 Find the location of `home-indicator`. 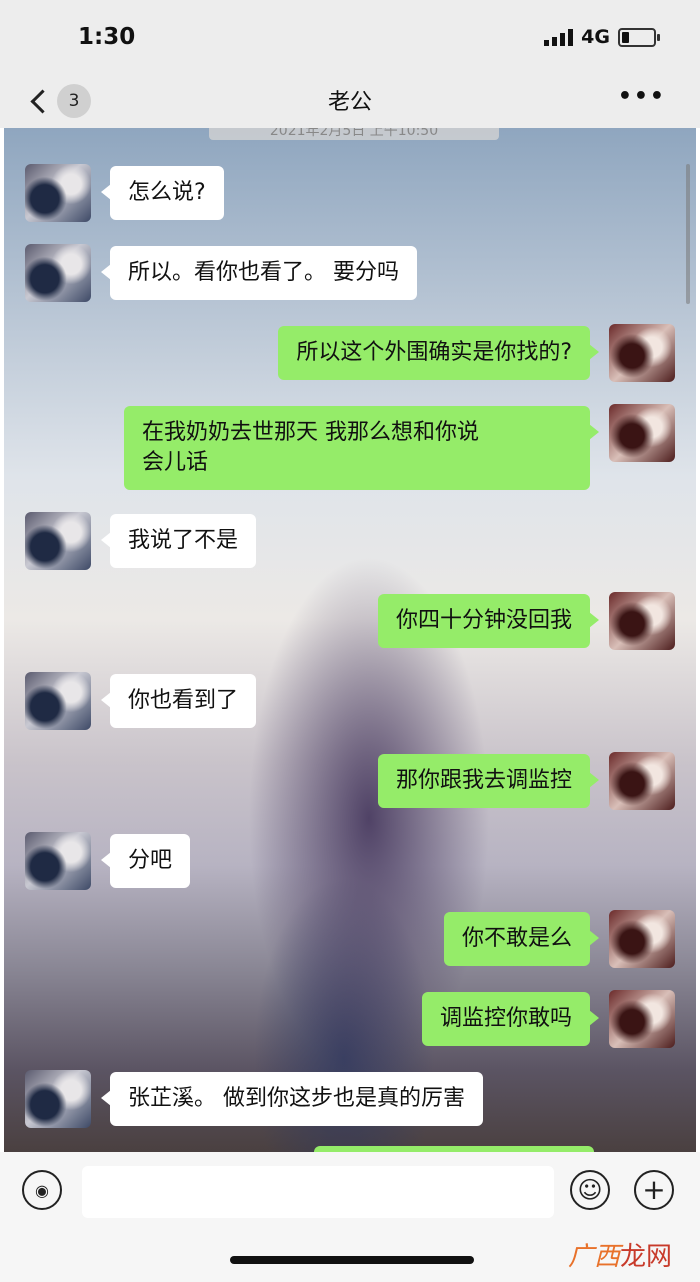

home-indicator is located at coordinates (352, 1260).